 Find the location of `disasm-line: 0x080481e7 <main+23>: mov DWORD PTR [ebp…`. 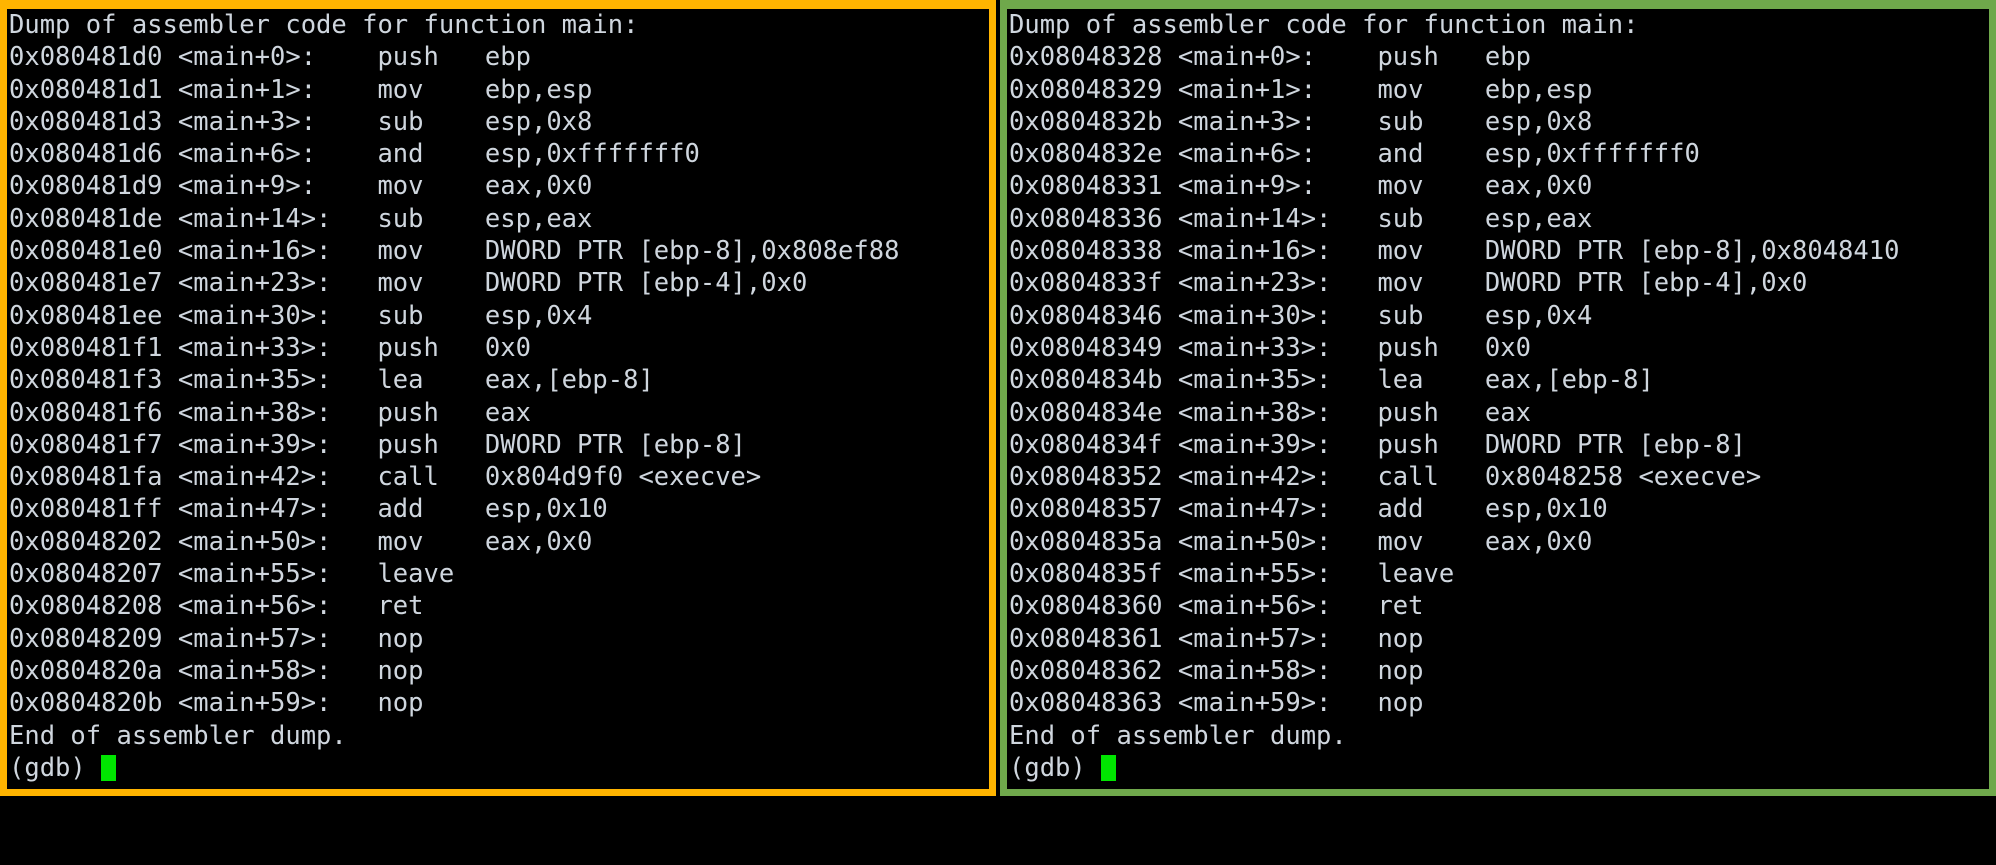

disasm-line: 0x080481e7 <main+23>: mov DWORD PTR [ebp… is located at coordinates (408, 283).